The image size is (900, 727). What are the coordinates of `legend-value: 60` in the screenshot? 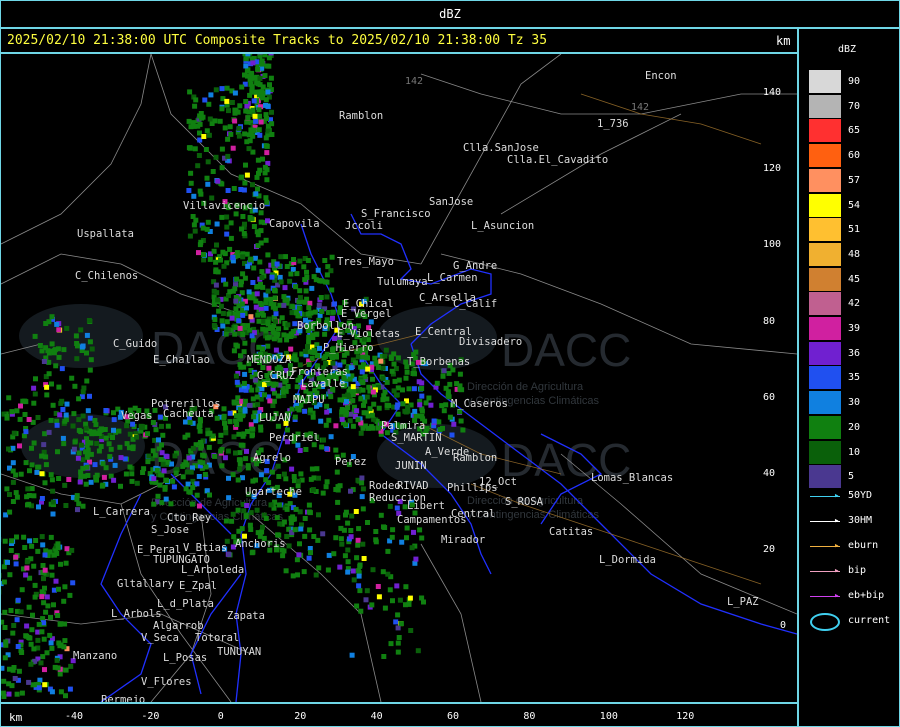 It's located at (854, 156).